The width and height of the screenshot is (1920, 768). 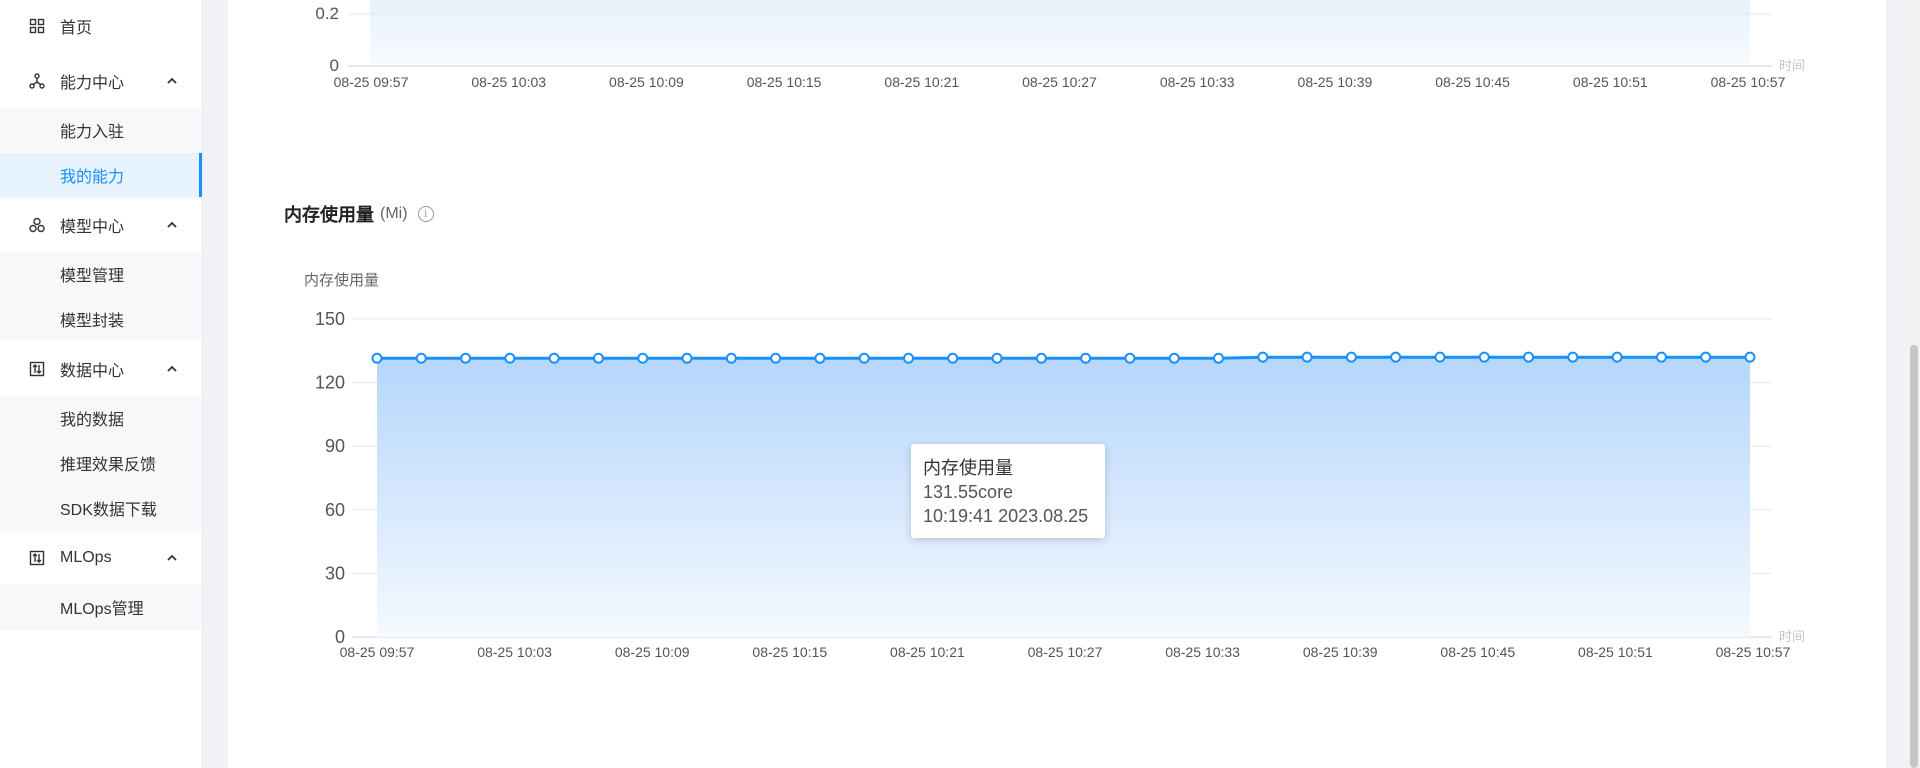 What do you see at coordinates (1914, 556) in the screenshot?
I see `scrollbar-thumb` at bounding box center [1914, 556].